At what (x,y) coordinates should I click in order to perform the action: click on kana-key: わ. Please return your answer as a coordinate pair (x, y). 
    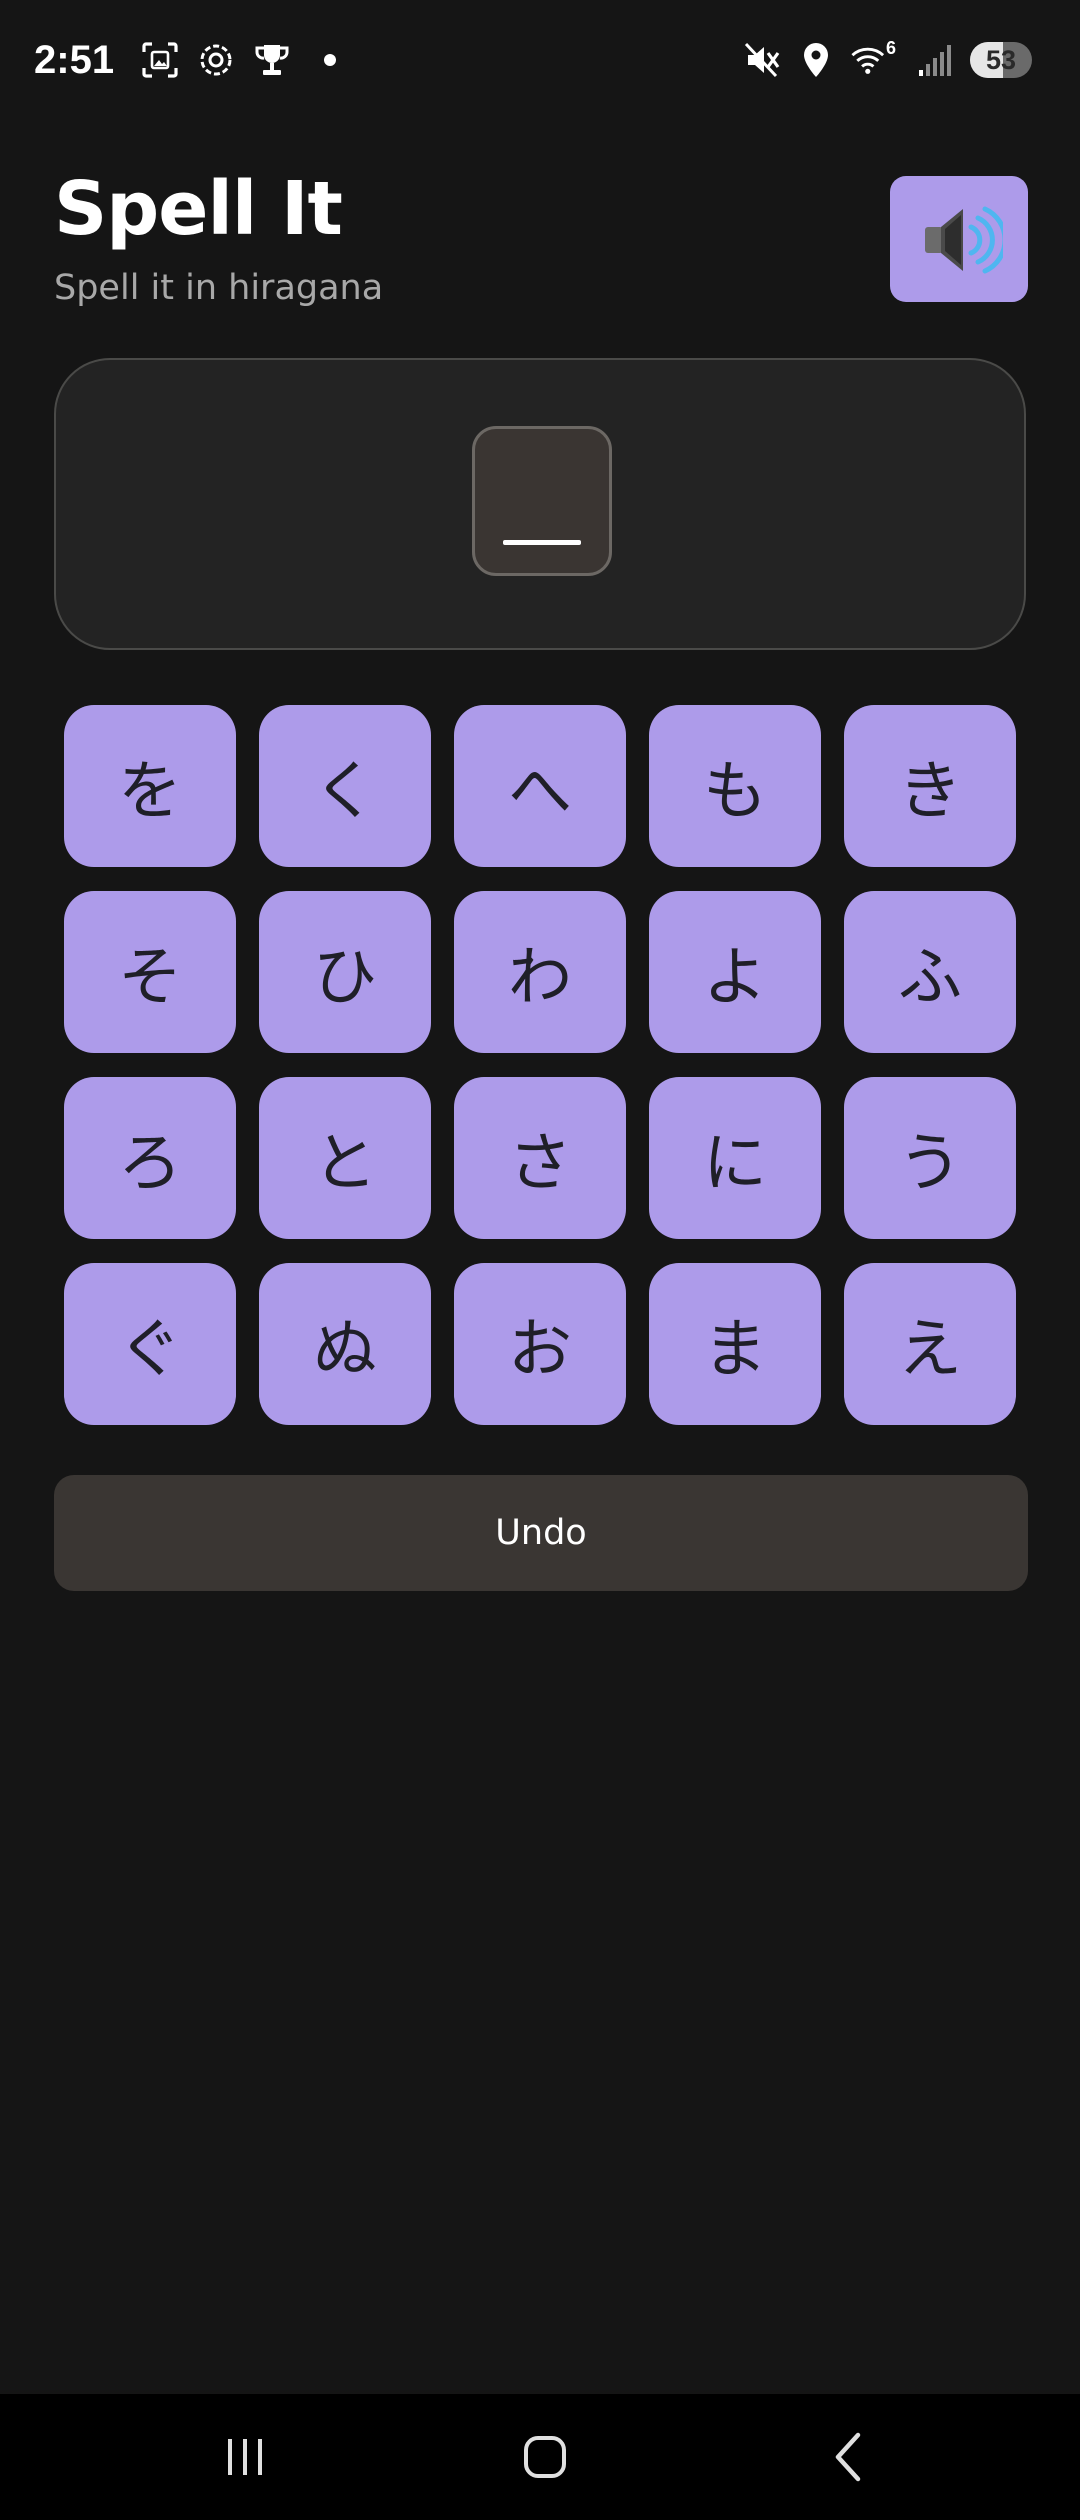
    Looking at the image, I should click on (540, 972).